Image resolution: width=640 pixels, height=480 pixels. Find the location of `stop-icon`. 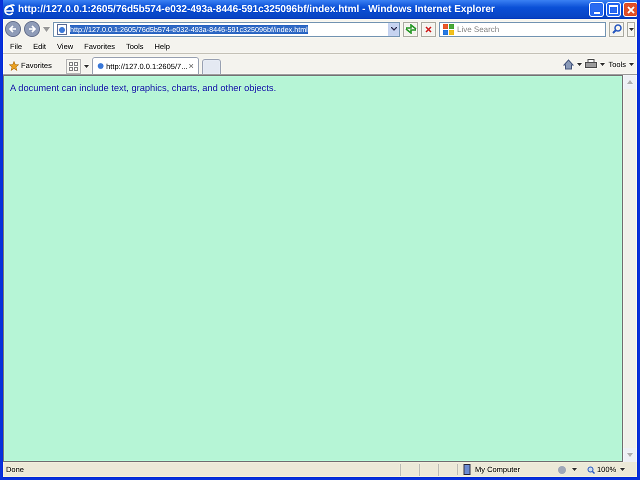

stop-icon is located at coordinates (428, 29).